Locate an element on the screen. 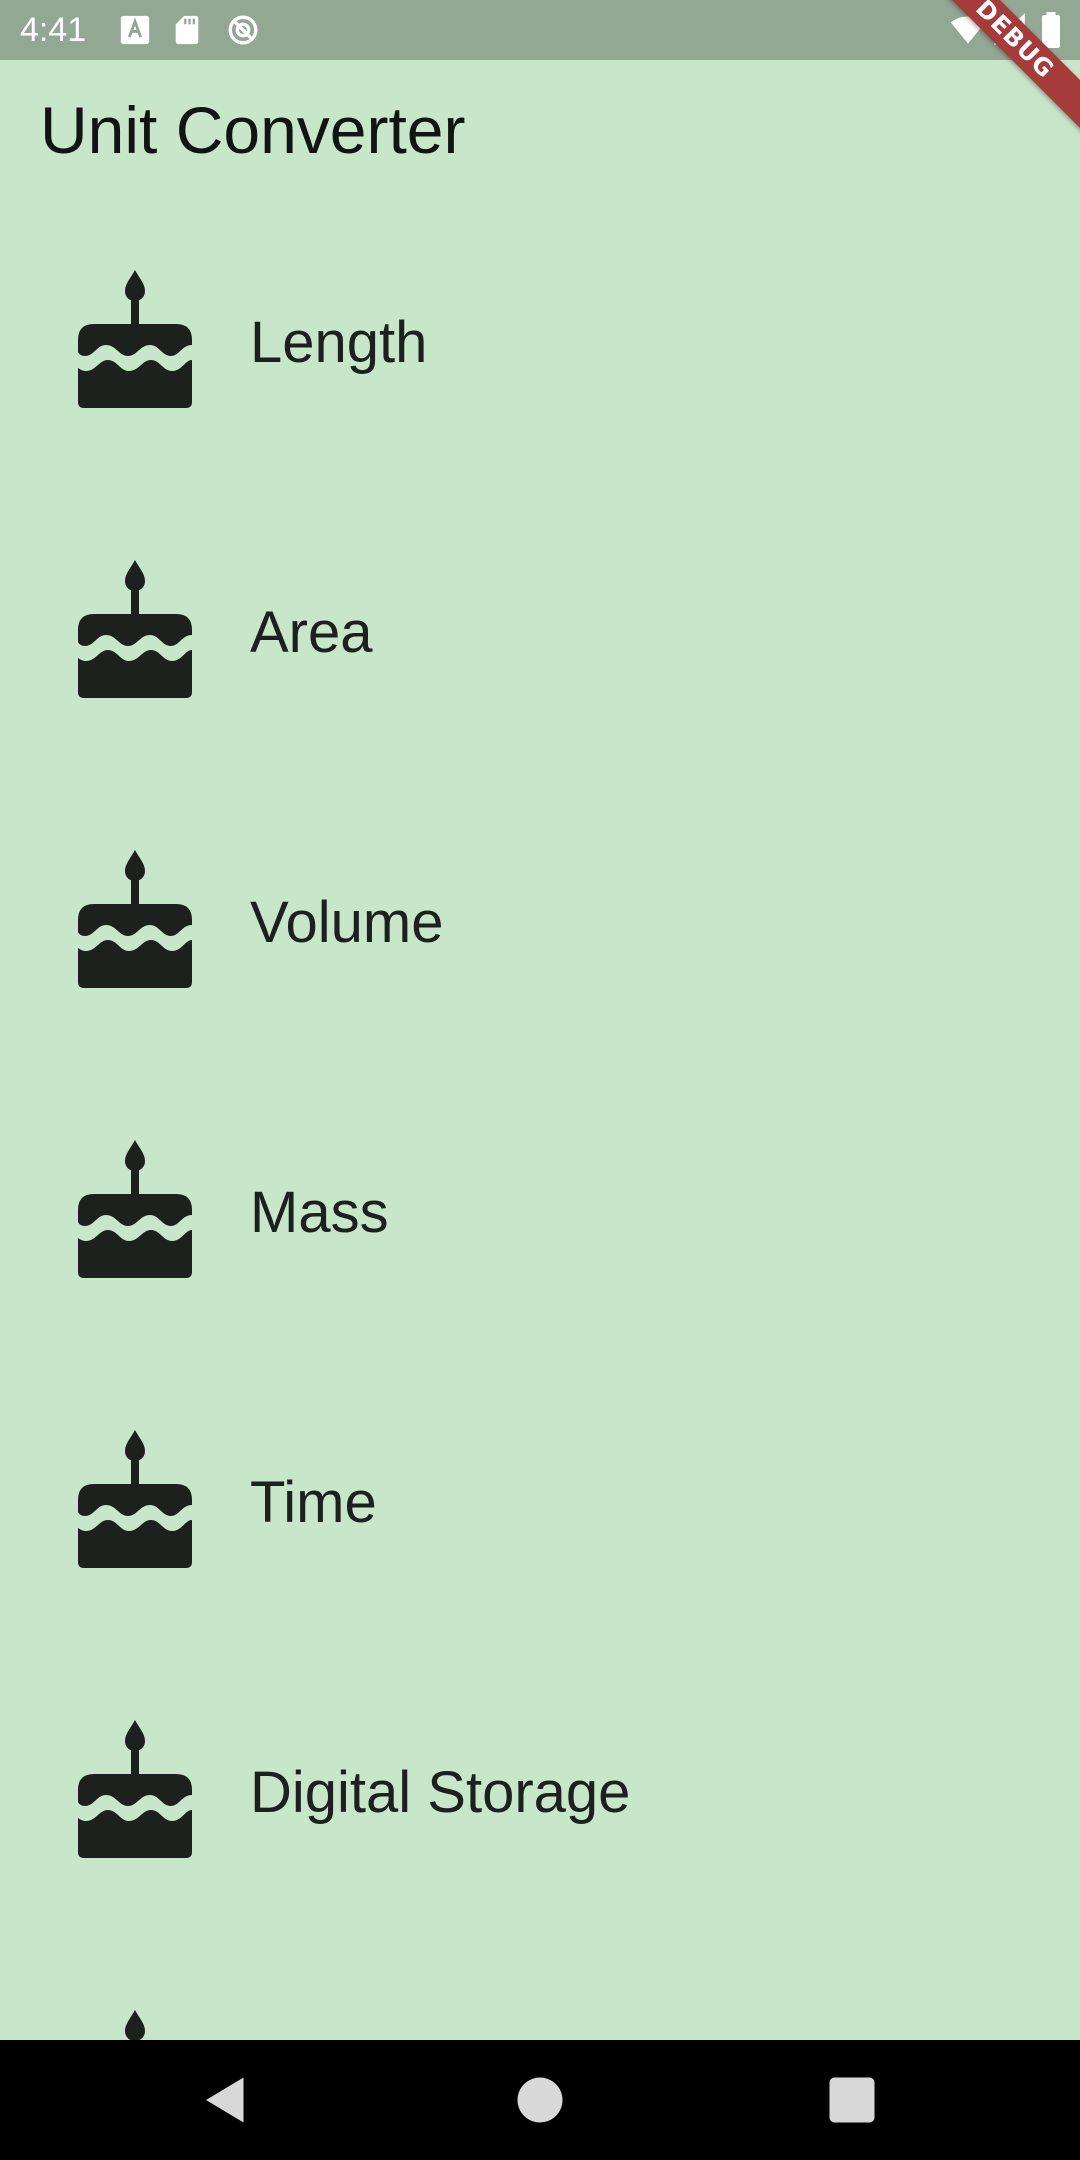 The width and height of the screenshot is (1080, 2160). home-icon is located at coordinates (540, 2100).